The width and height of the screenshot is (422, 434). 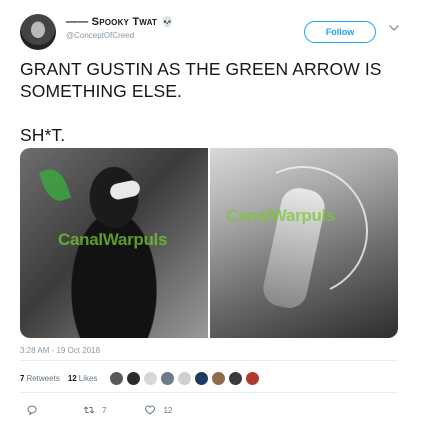 I want to click on retweet-count: 7, so click(x=104, y=410).